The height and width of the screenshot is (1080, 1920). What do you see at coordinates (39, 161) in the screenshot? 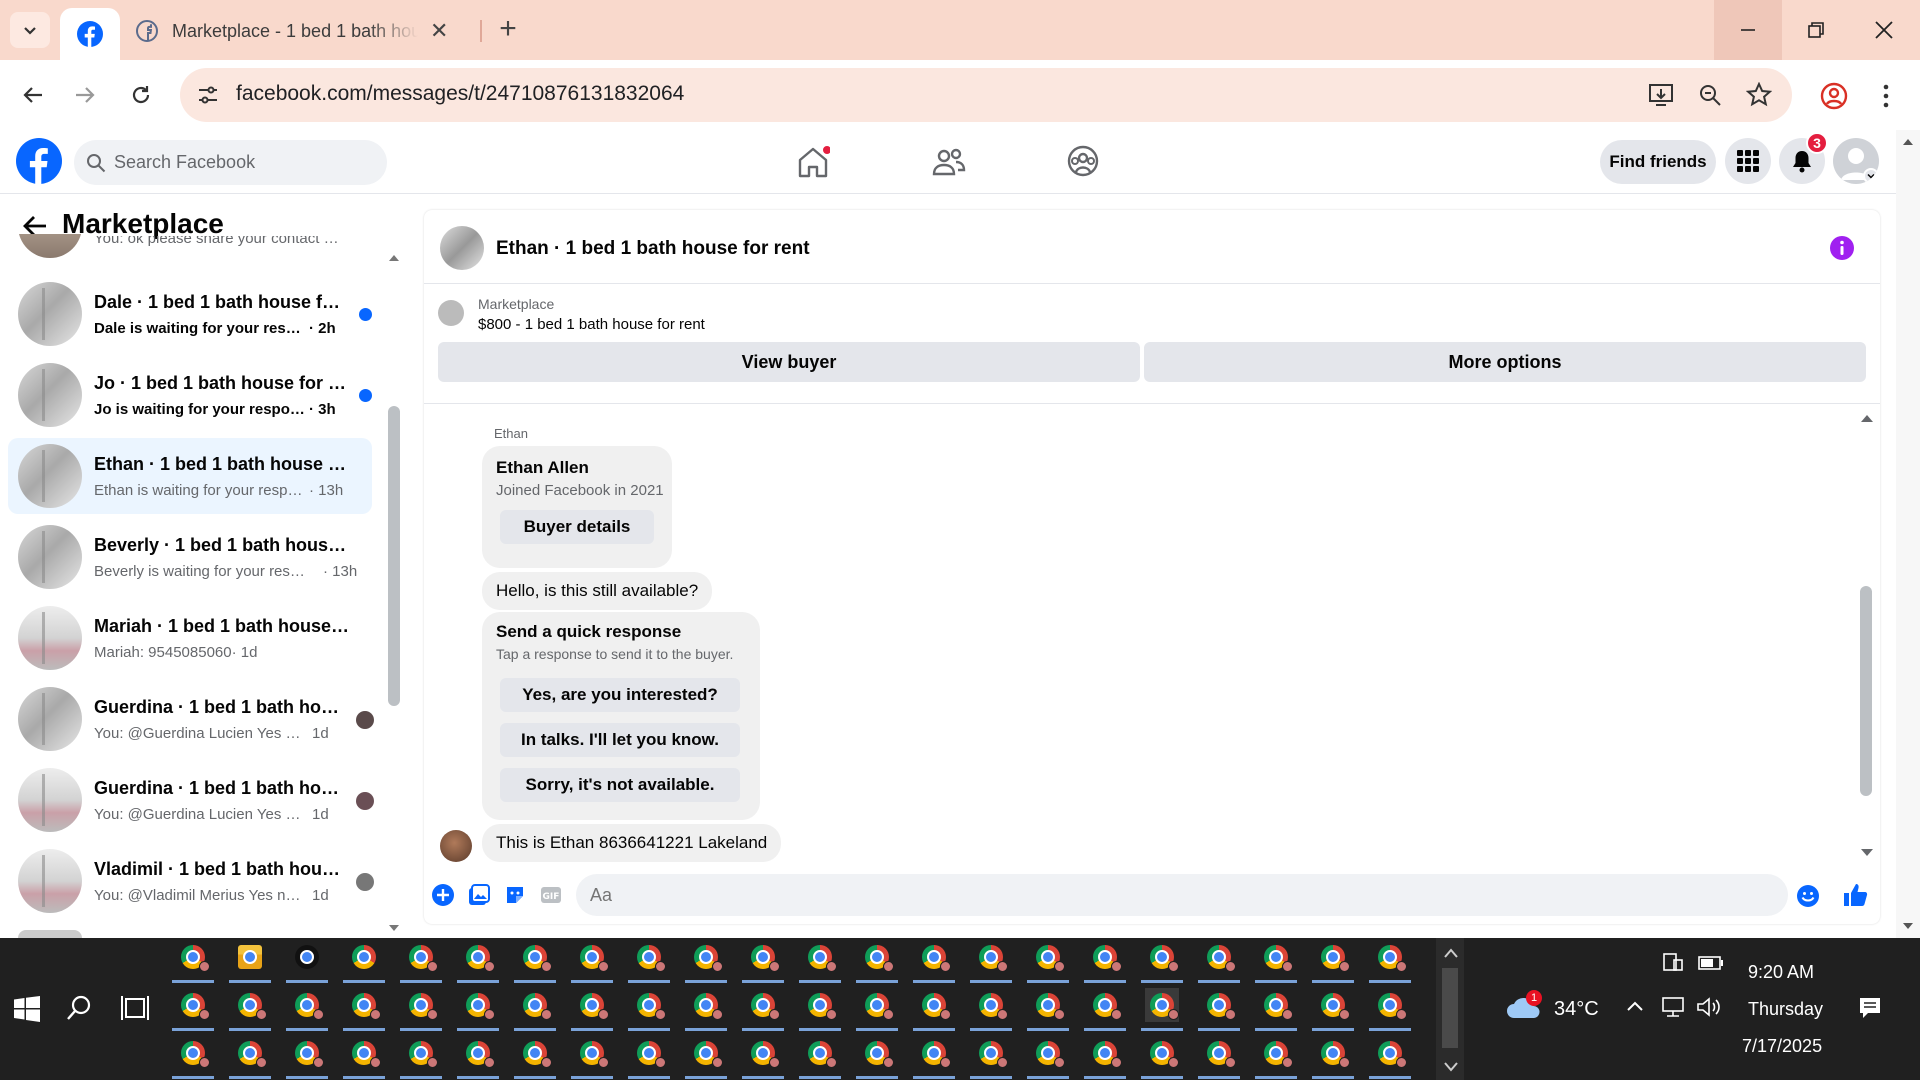
I see `facebook-logo-icon` at bounding box center [39, 161].